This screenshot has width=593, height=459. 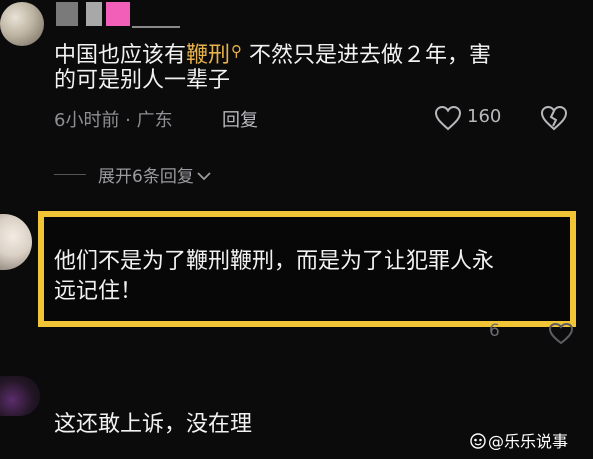 I want to click on expand-divider, so click(x=70, y=174).